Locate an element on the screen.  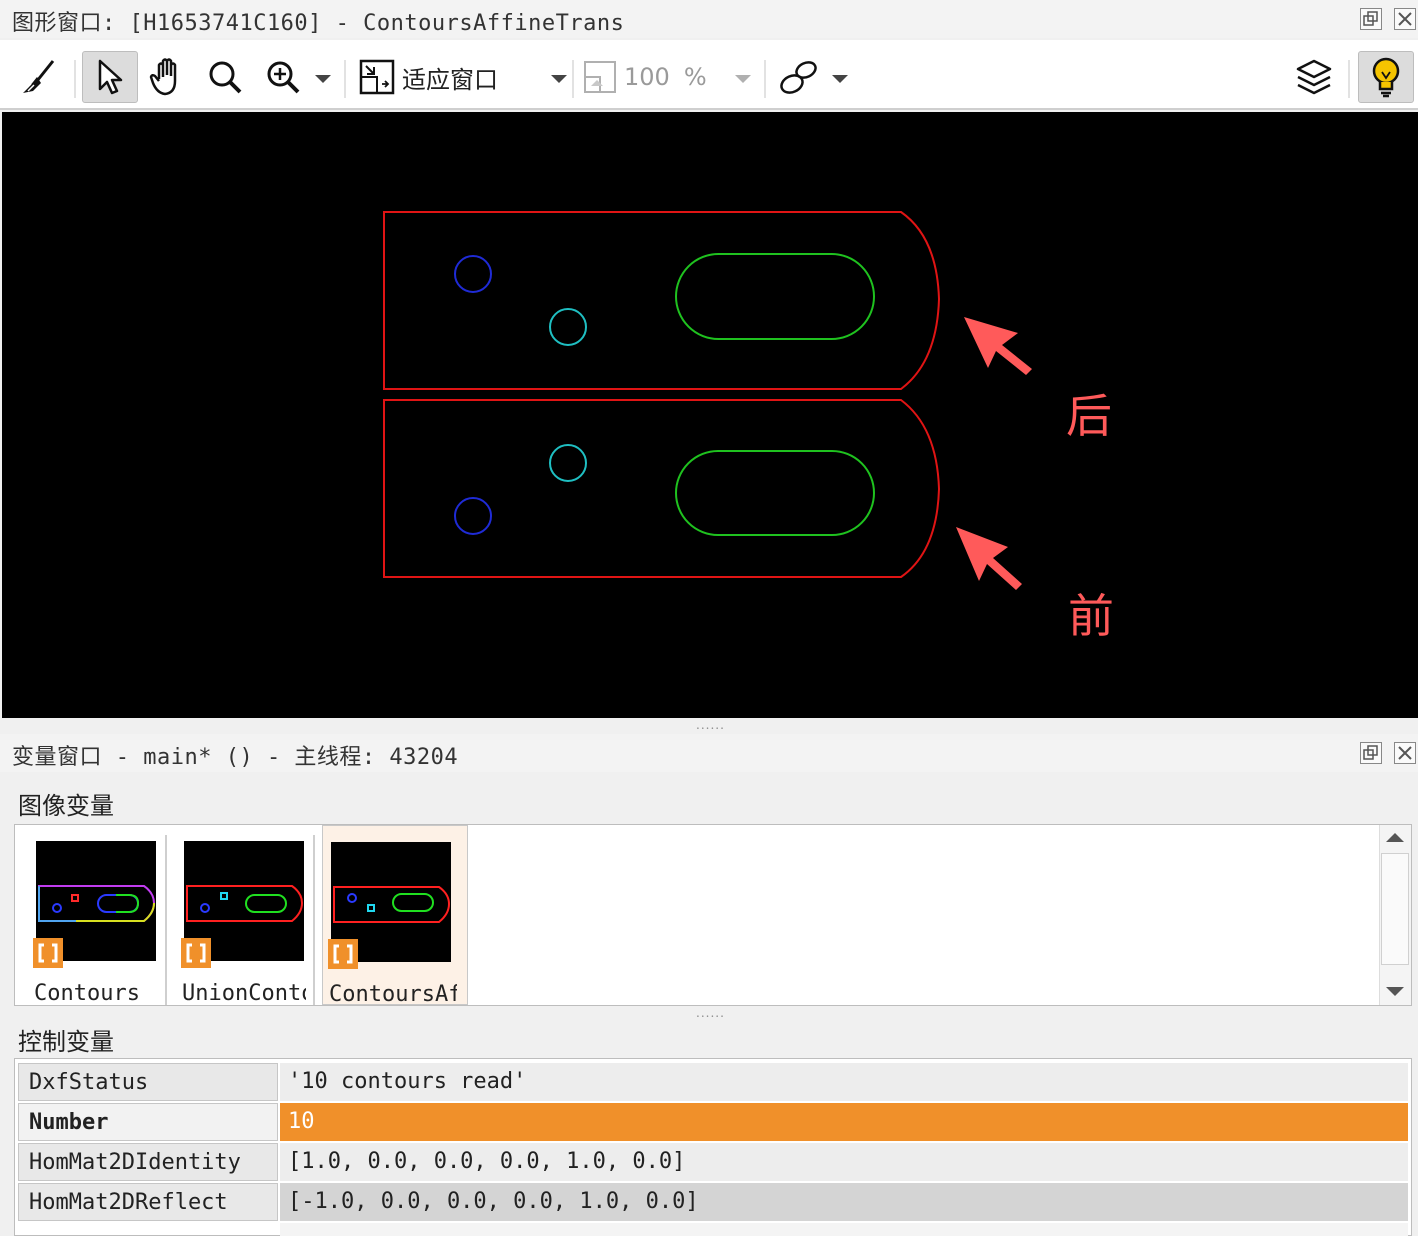
back-hole-cyan is located at coordinates (568, 327).